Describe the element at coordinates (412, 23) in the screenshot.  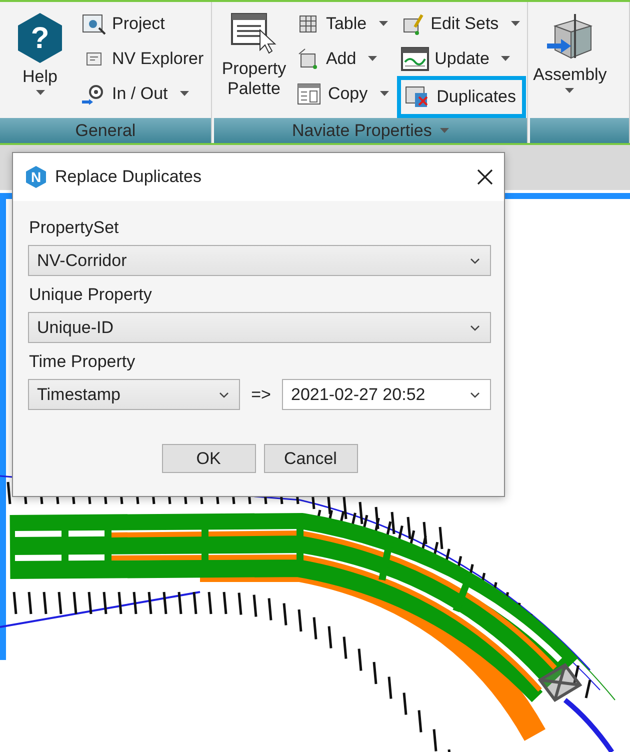
I see `pencil-icon` at that location.